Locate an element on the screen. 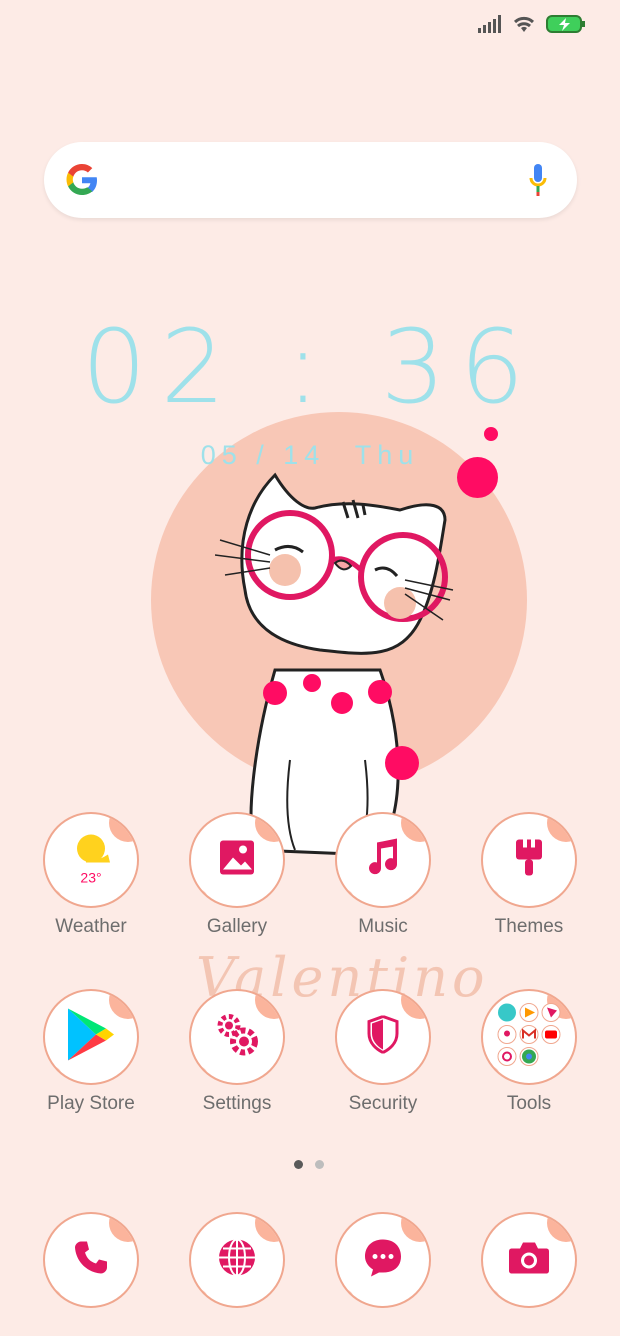 This screenshot has height=1336, width=620. wallpaper-dot is located at coordinates (491, 434).